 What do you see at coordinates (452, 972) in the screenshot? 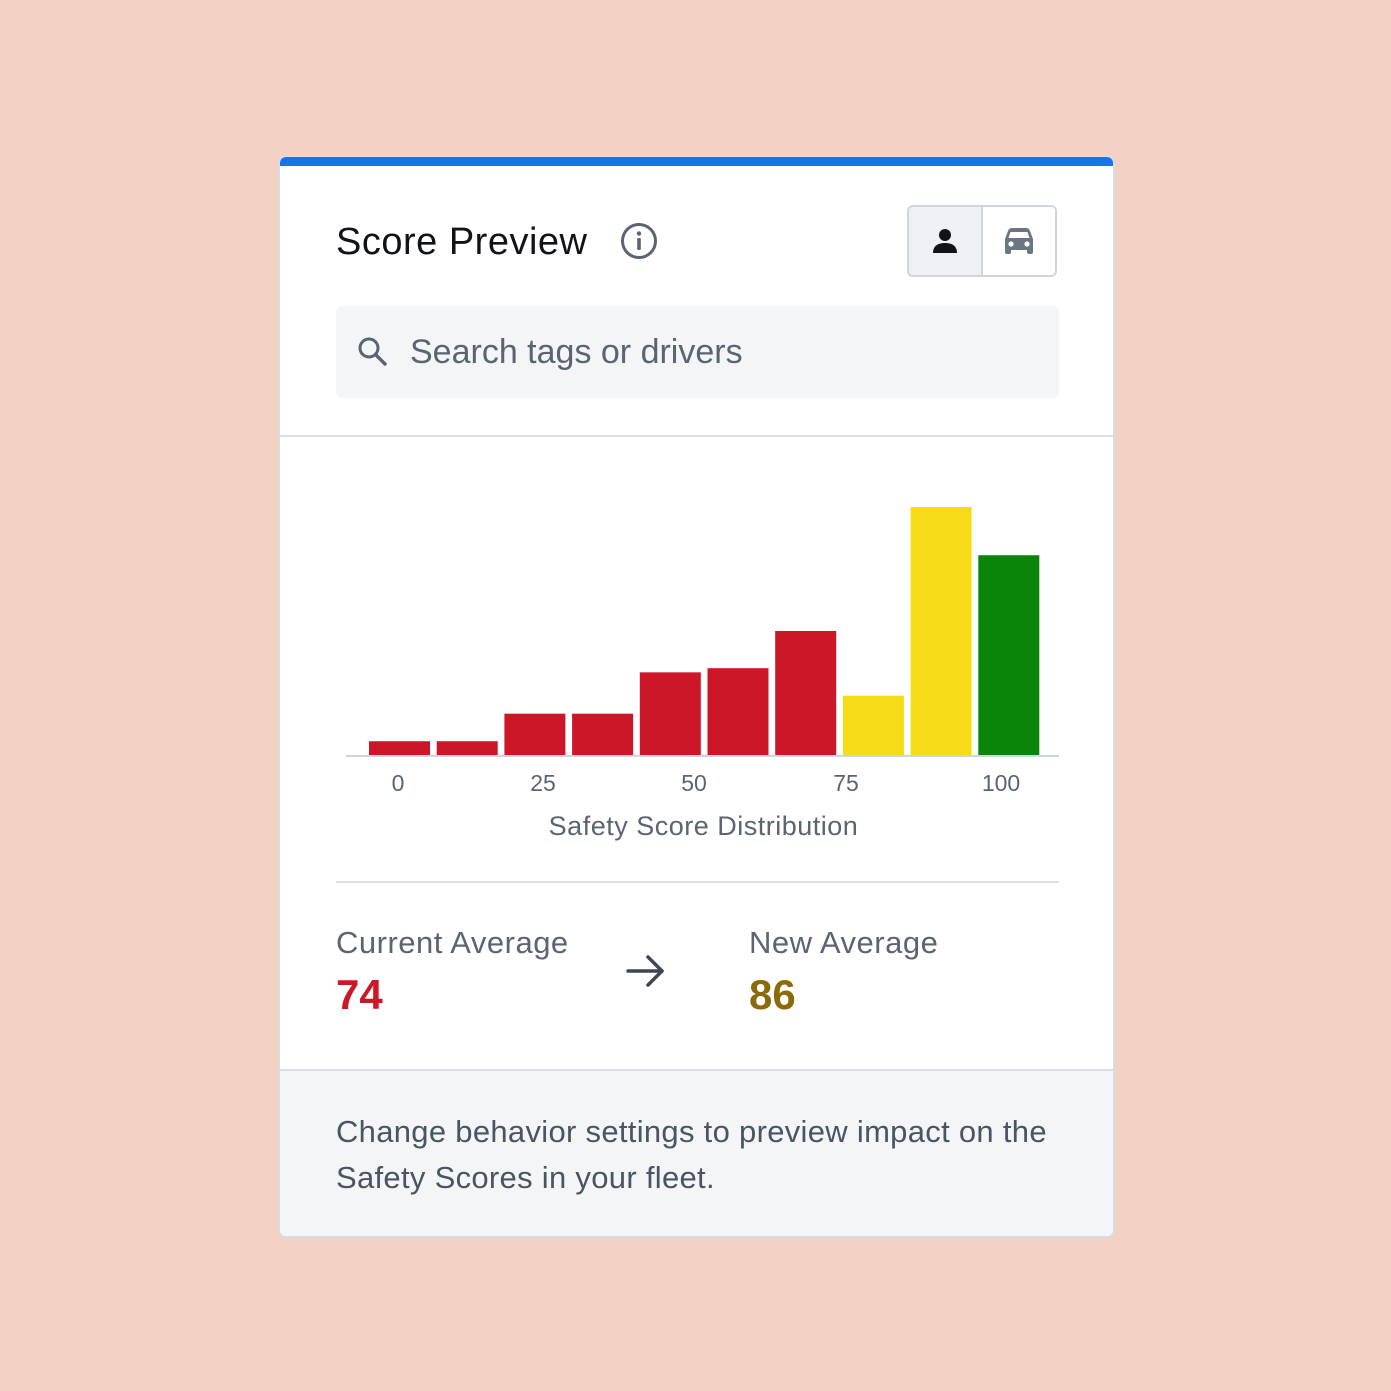
I see `current-average: Current Average 74` at bounding box center [452, 972].